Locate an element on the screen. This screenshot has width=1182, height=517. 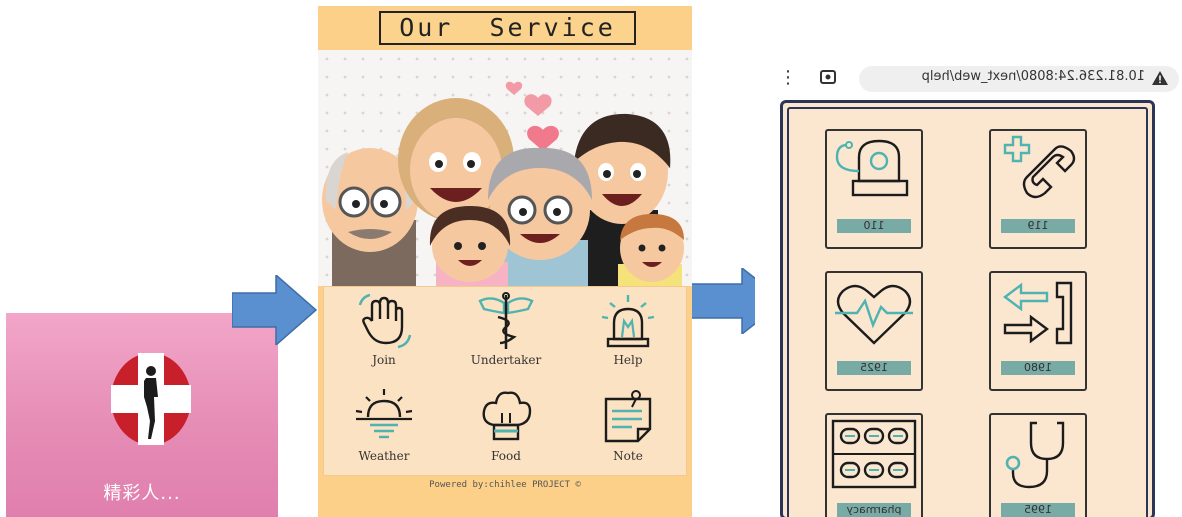
sunrise-icon is located at coordinates (384, 414).